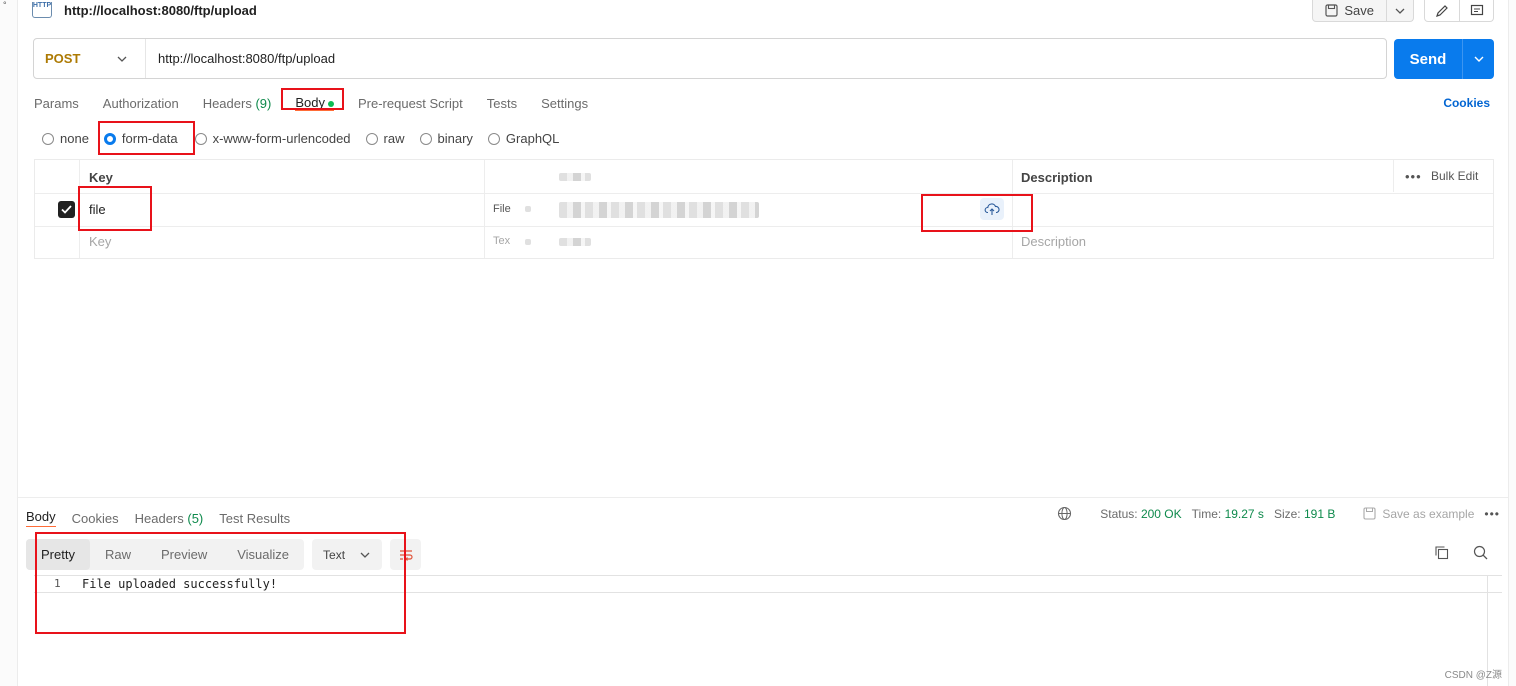 The image size is (1516, 686). I want to click on response-divider, so click(763, 497).